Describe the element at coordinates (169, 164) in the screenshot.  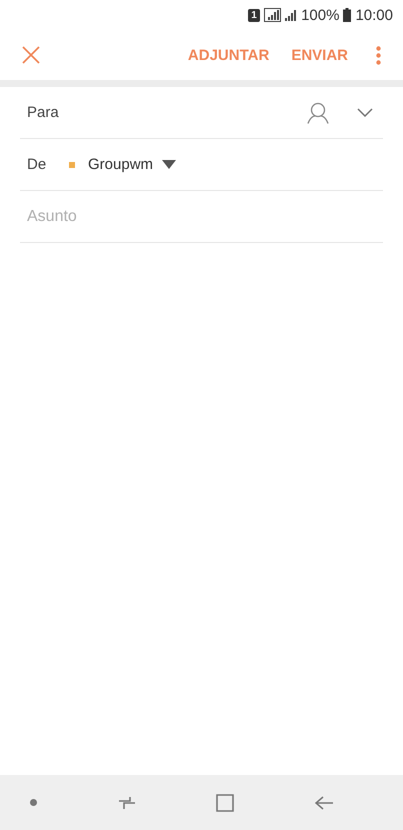
I see `dropdown-icon` at that location.